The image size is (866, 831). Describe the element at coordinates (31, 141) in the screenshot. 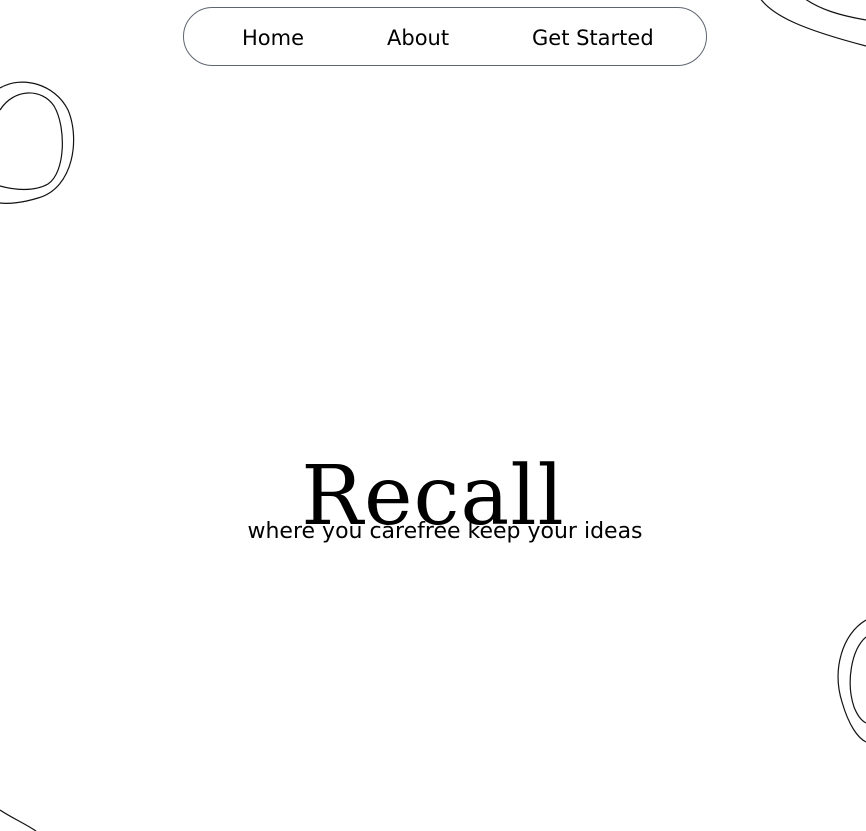

I see `left-loop-inner-shape` at that location.